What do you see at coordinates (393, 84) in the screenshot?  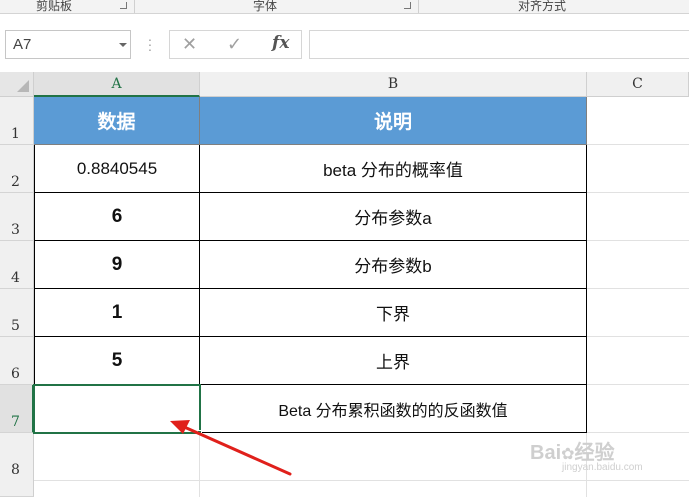 I see `column-header-b: B` at bounding box center [393, 84].